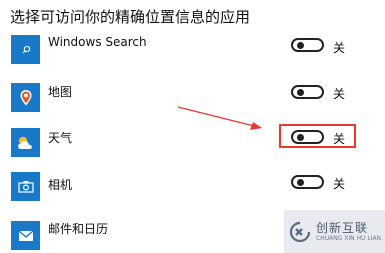 Image resolution: width=385 pixels, height=253 pixels. I want to click on map-pin-icon, so click(25, 97).